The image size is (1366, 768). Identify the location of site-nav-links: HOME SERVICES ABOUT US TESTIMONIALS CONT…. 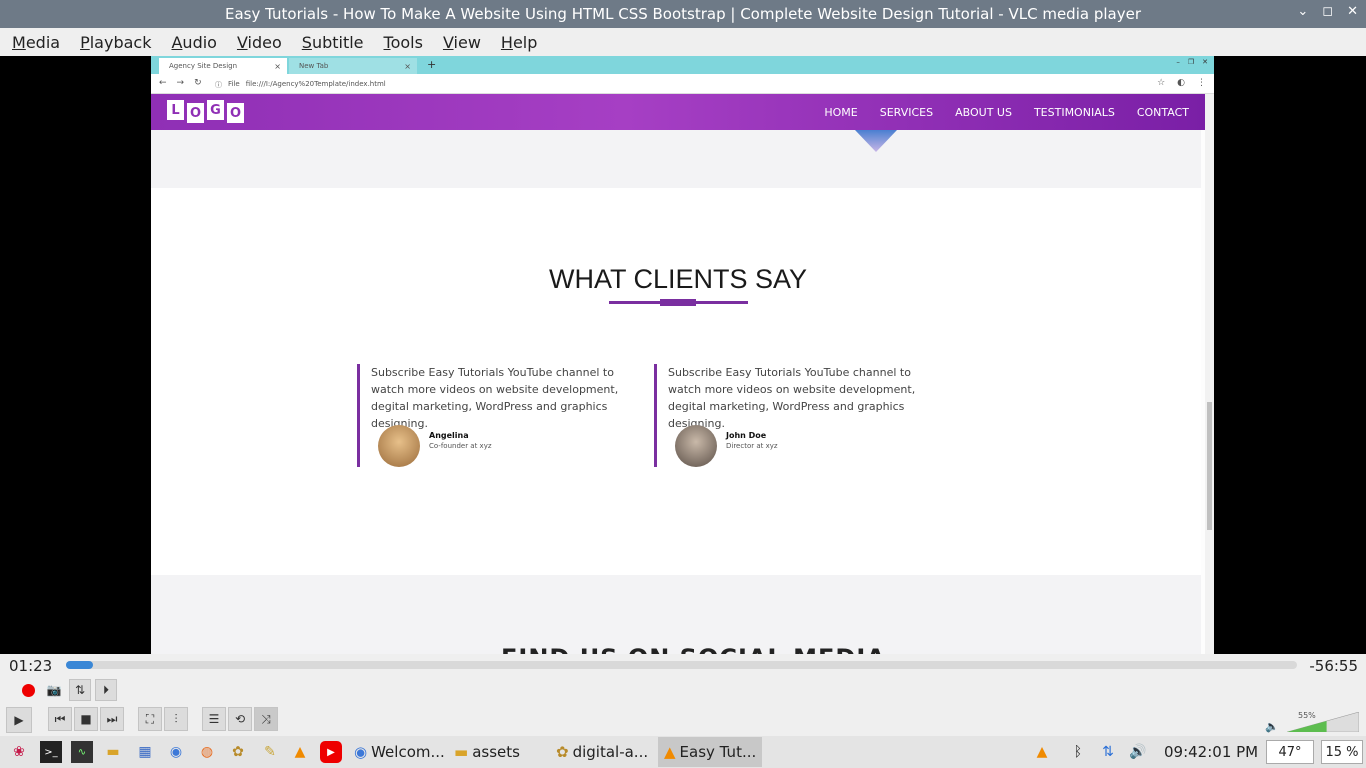
(1014, 112).